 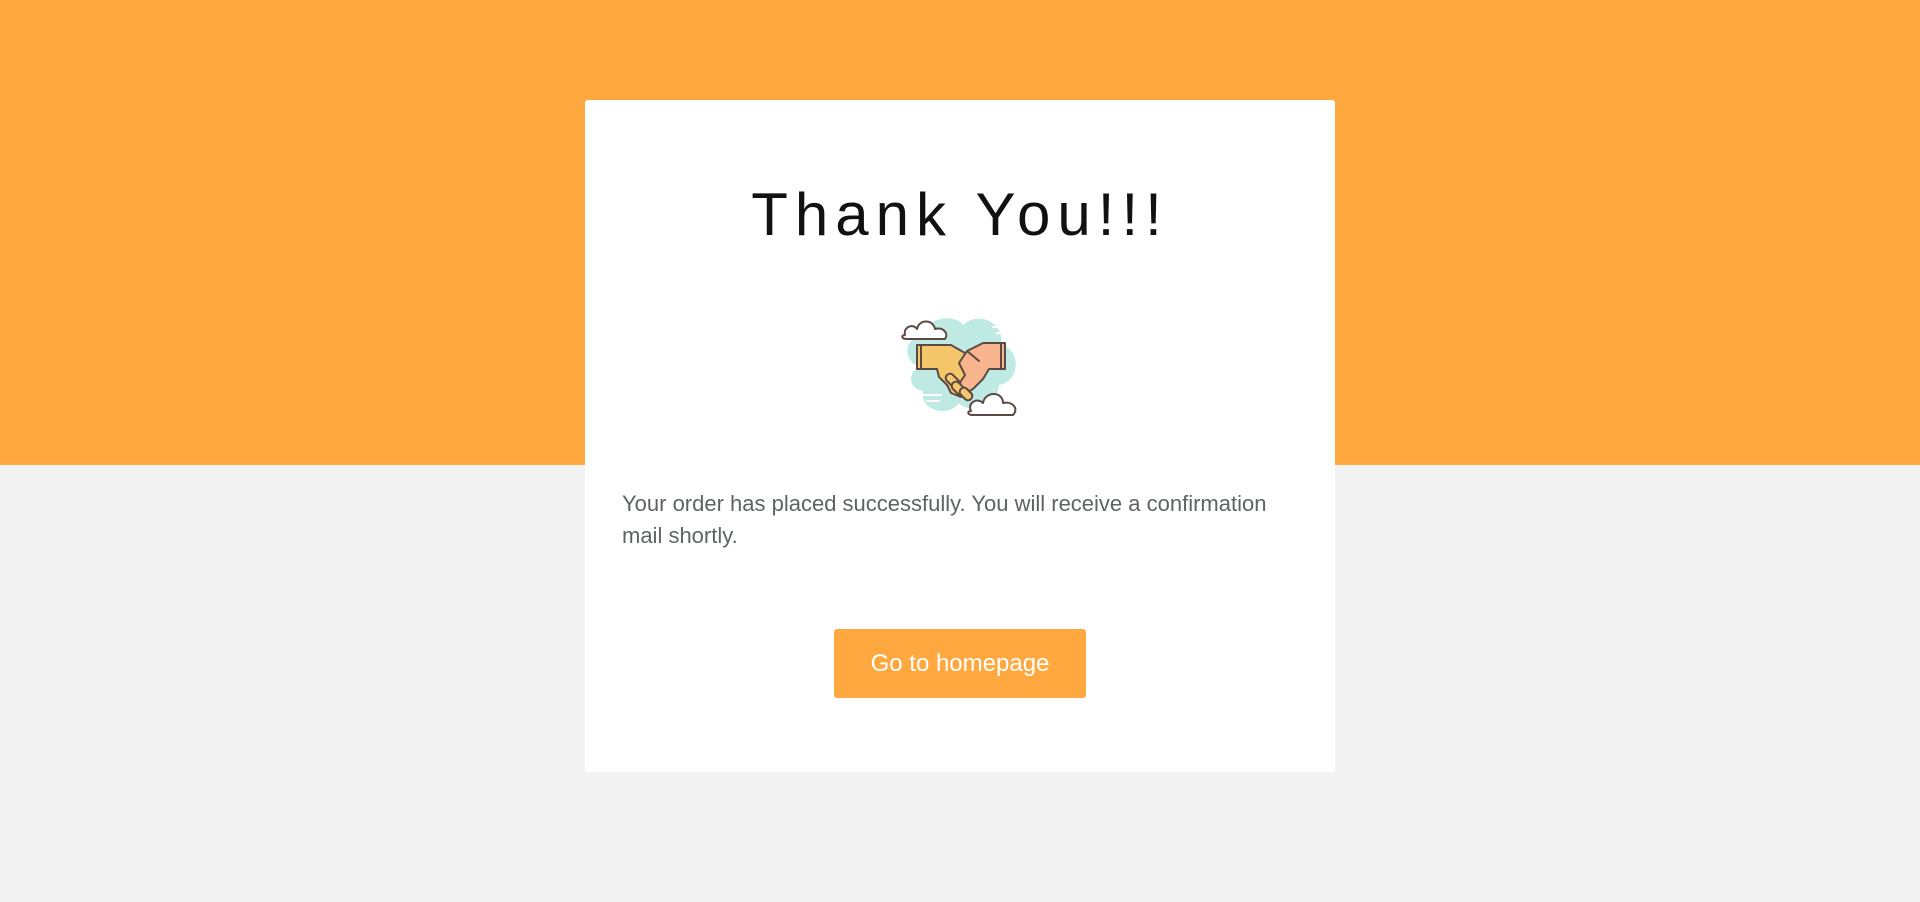 I want to click on page-title: Thank You!!!, so click(x=960, y=214).